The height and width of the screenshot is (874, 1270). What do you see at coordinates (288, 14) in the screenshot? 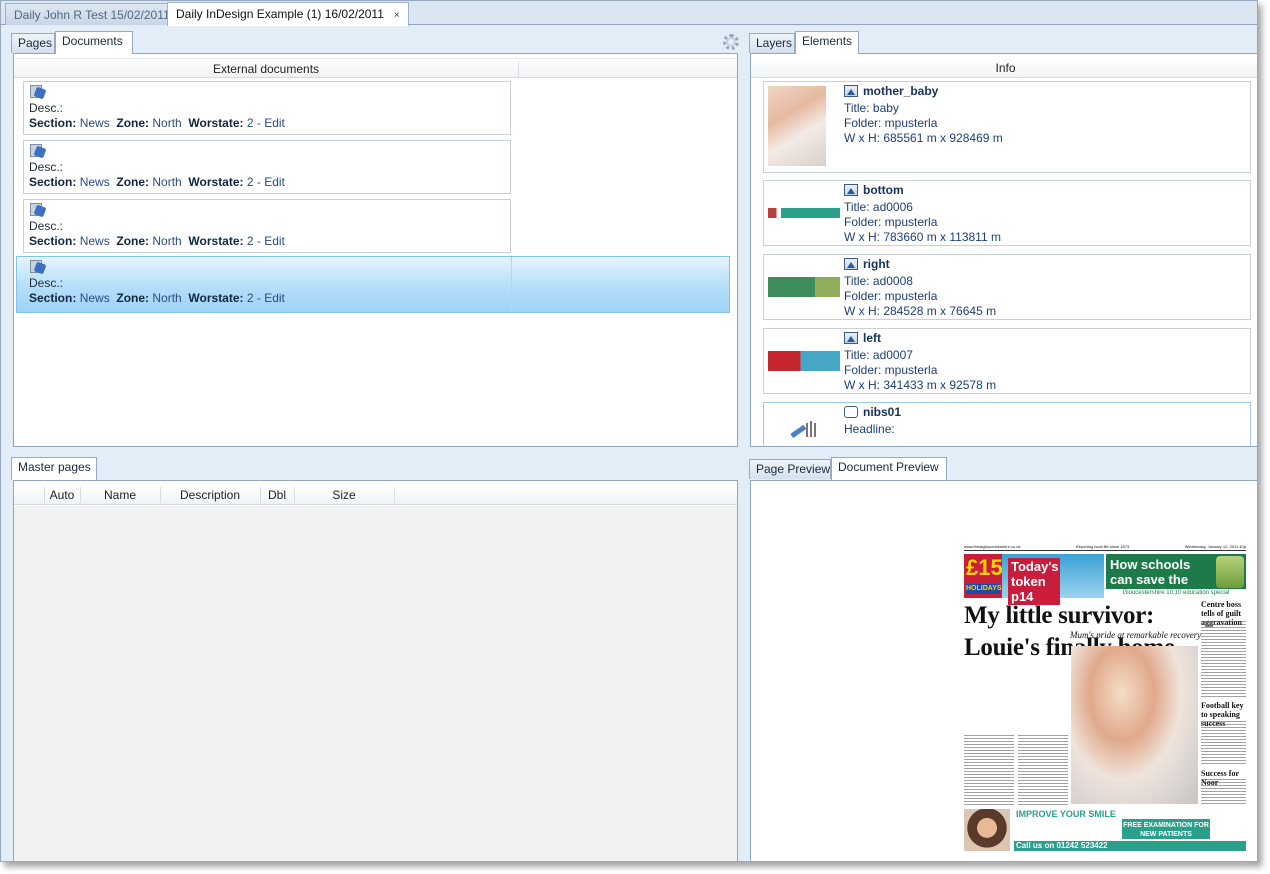
I see `doc-tab-daily-indesign: Daily InDesign Example (1) 16/02/2011 ×` at bounding box center [288, 14].